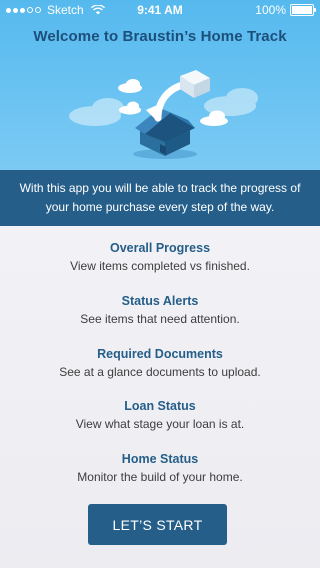 Image resolution: width=320 pixels, height=568 pixels. What do you see at coordinates (270, 10) in the screenshot?
I see `battery-percent: 100%` at bounding box center [270, 10].